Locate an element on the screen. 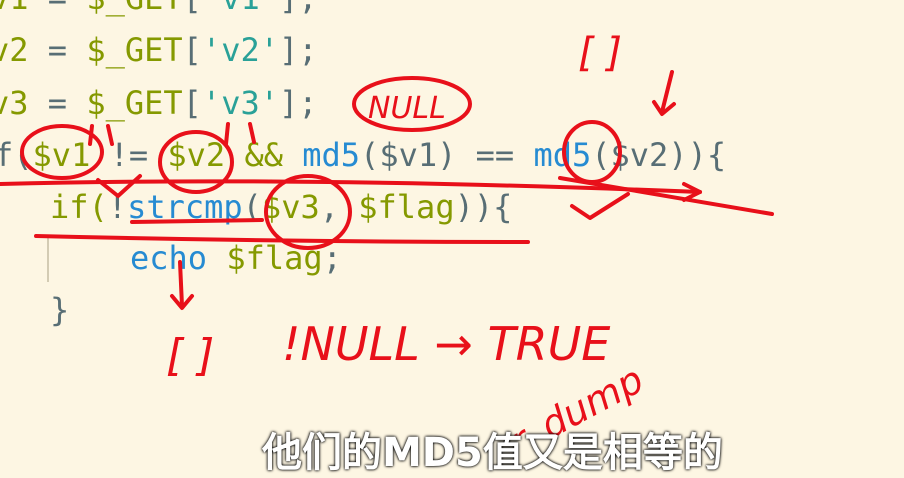 The width and height of the screenshot is (904, 478). code-op: == is located at coordinates (495, 155).